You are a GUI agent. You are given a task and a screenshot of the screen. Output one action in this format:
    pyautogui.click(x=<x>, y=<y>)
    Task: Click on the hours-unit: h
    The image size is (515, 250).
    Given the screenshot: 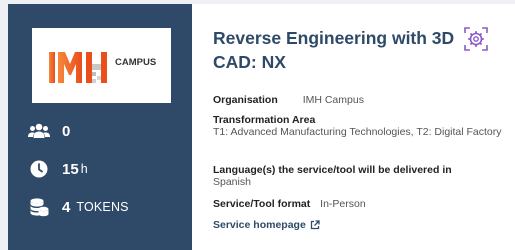 What is the action you would take?
    pyautogui.click(x=84, y=169)
    